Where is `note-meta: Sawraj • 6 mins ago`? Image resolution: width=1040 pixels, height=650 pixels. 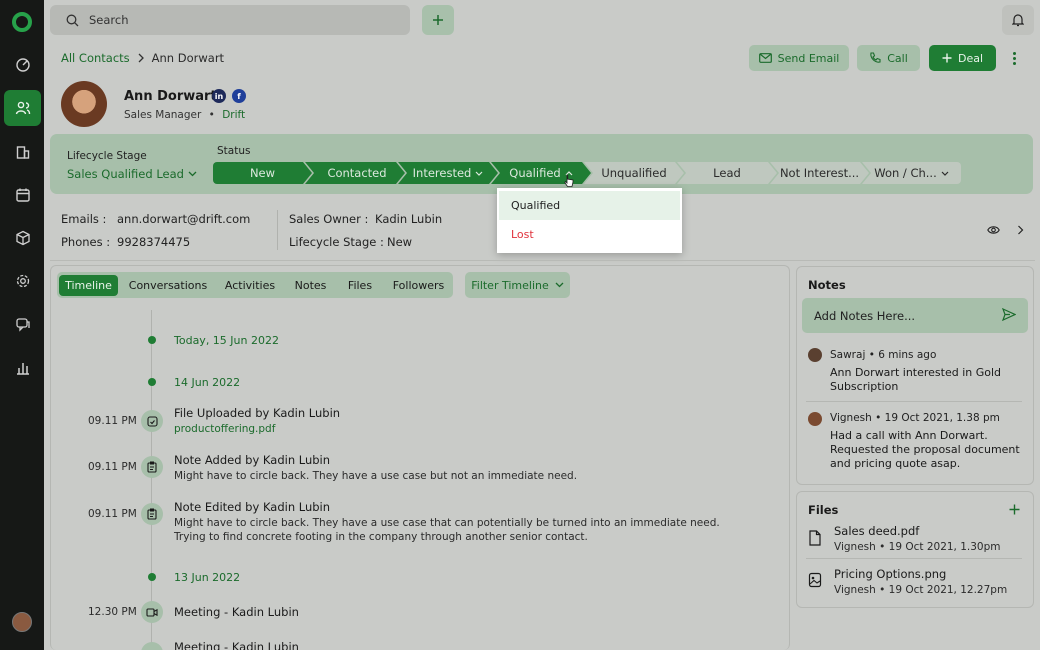 note-meta: Sawraj • 6 mins ago is located at coordinates (883, 355).